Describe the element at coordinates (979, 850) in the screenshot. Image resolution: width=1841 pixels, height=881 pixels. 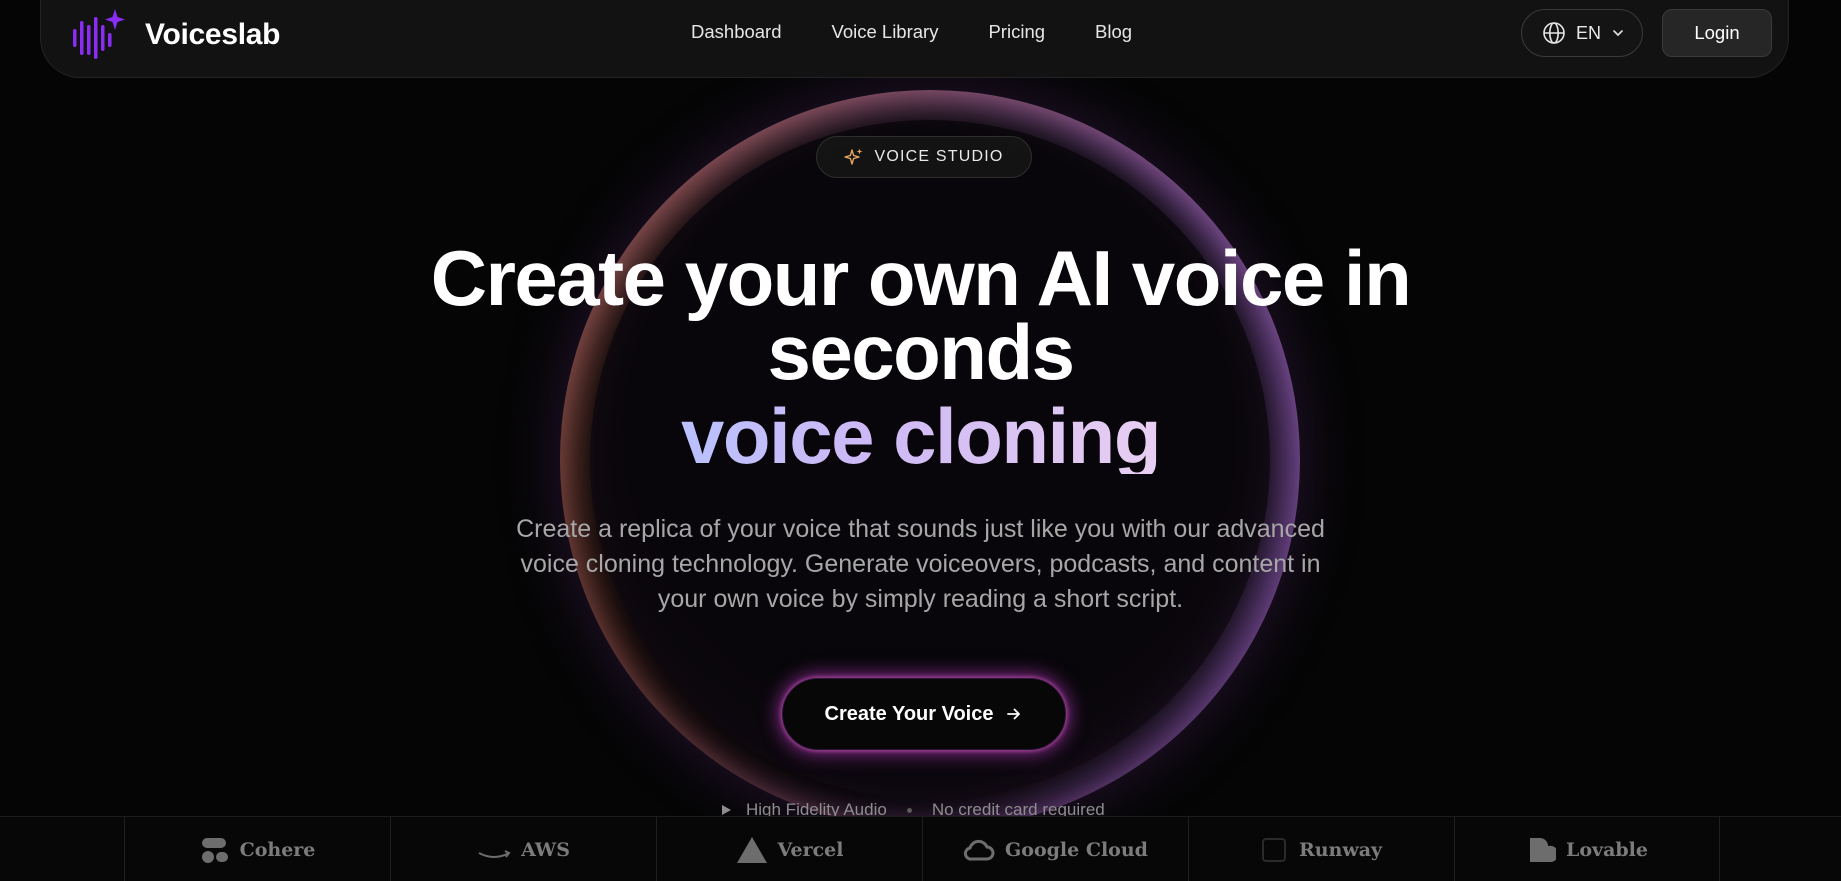
I see `google-cloud-icon` at that location.